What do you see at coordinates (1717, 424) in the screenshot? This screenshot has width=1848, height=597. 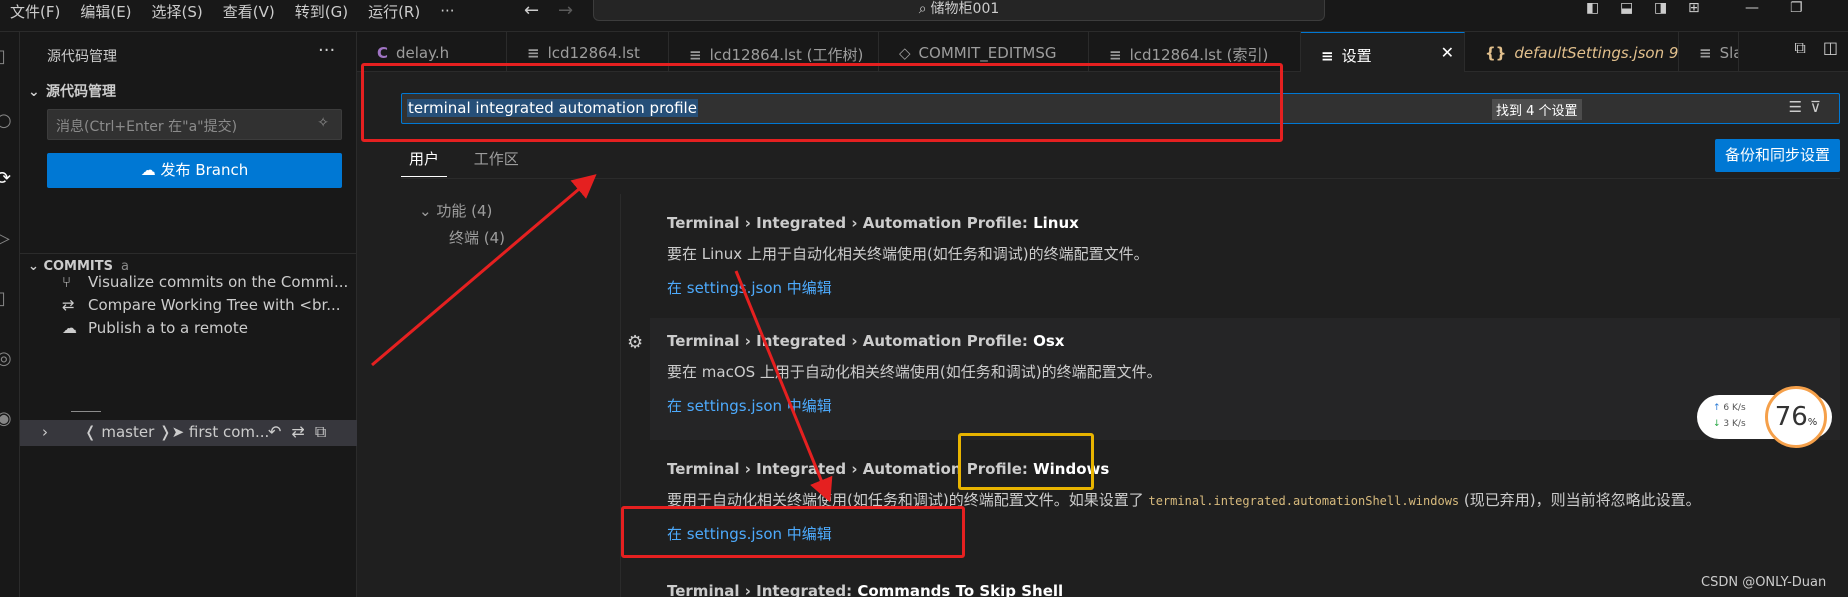 I see `arrow-down-icon: ↓` at bounding box center [1717, 424].